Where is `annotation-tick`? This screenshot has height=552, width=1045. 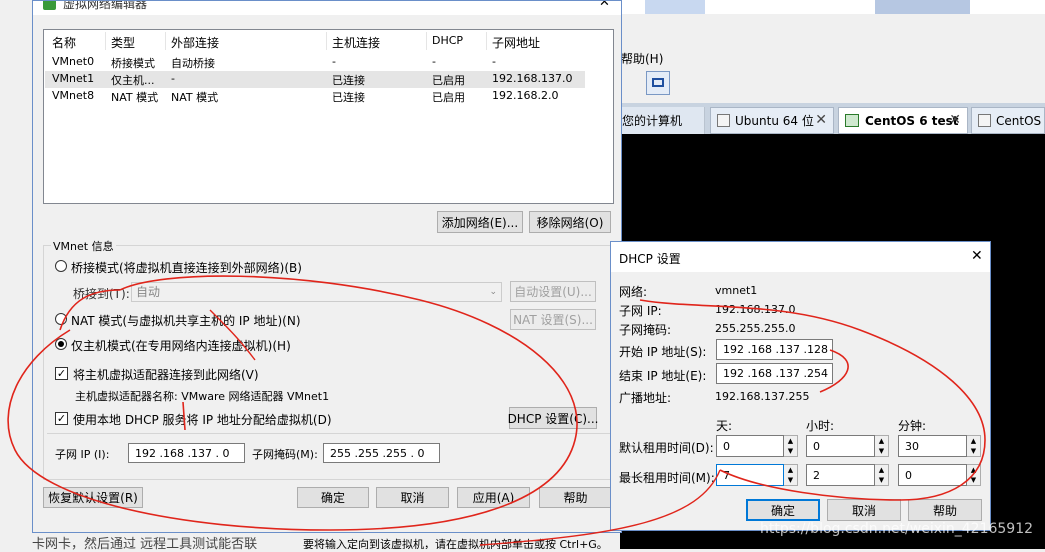 annotation-tick is located at coordinates (184, 416).